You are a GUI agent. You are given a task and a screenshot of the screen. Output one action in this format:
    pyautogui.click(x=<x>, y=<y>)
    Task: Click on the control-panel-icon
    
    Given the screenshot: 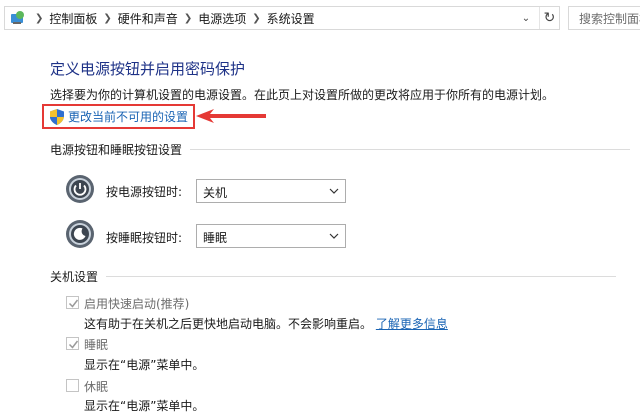 What is the action you would take?
    pyautogui.click(x=17, y=17)
    